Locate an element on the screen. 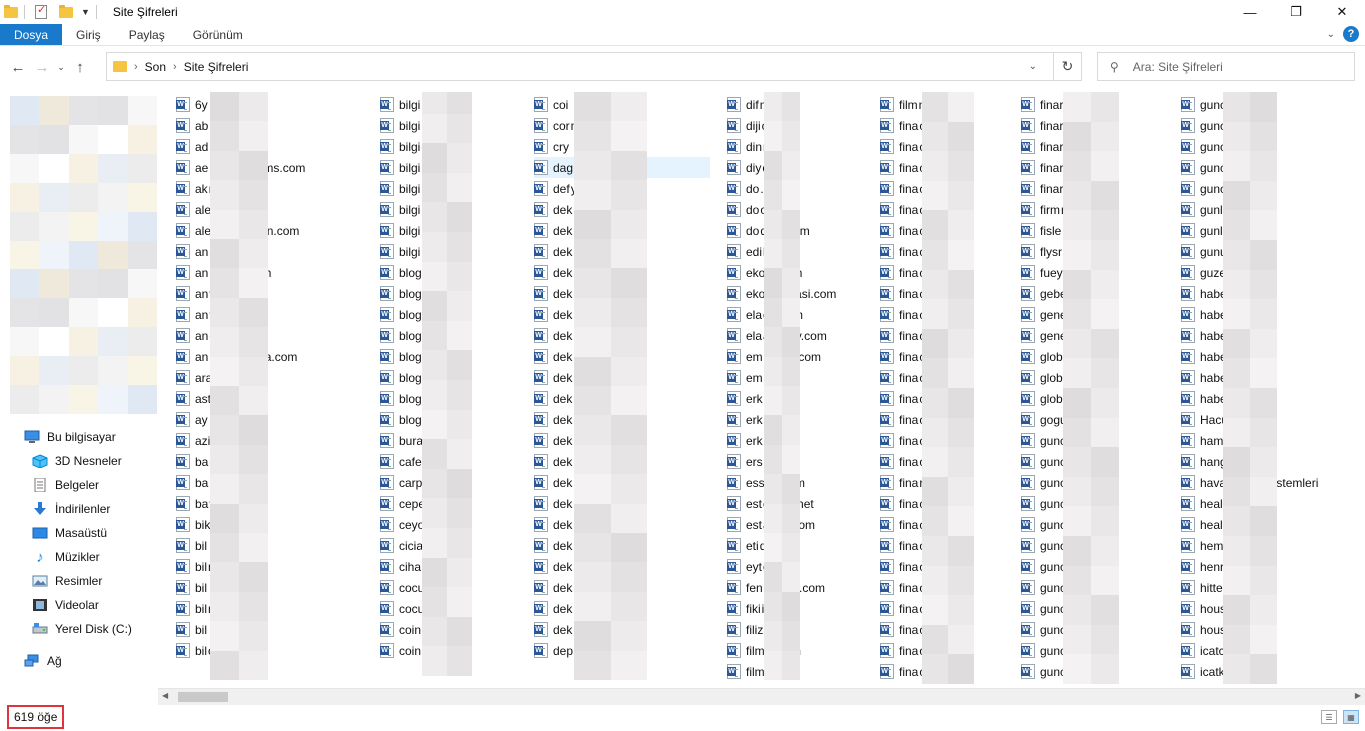  scroll-left-icon: ◀ is located at coordinates (165, 695).